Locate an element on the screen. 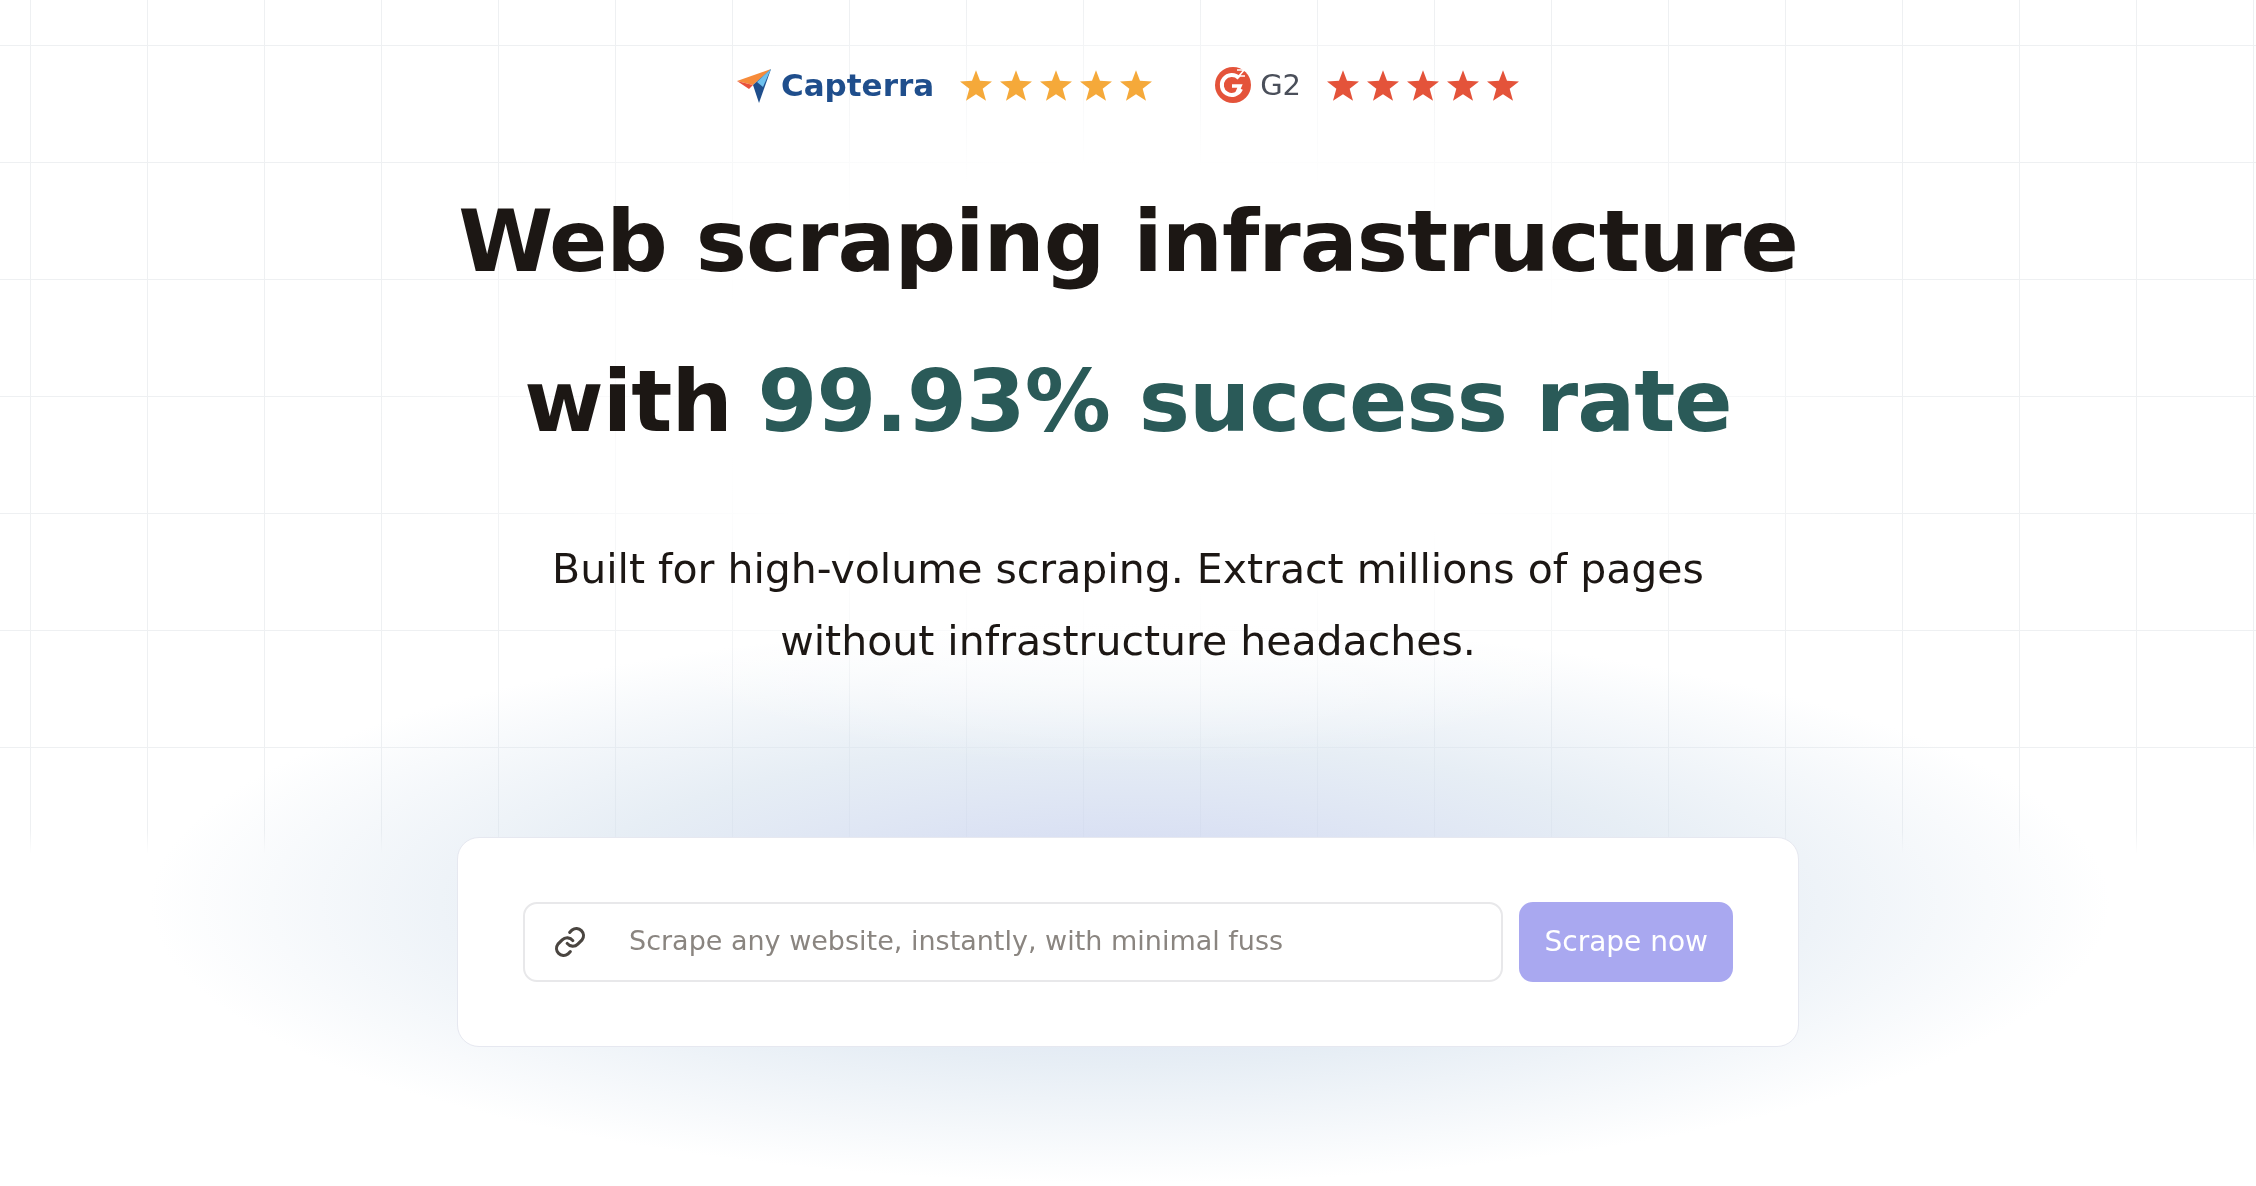 The height and width of the screenshot is (1186, 2256). link-icon is located at coordinates (570, 941).